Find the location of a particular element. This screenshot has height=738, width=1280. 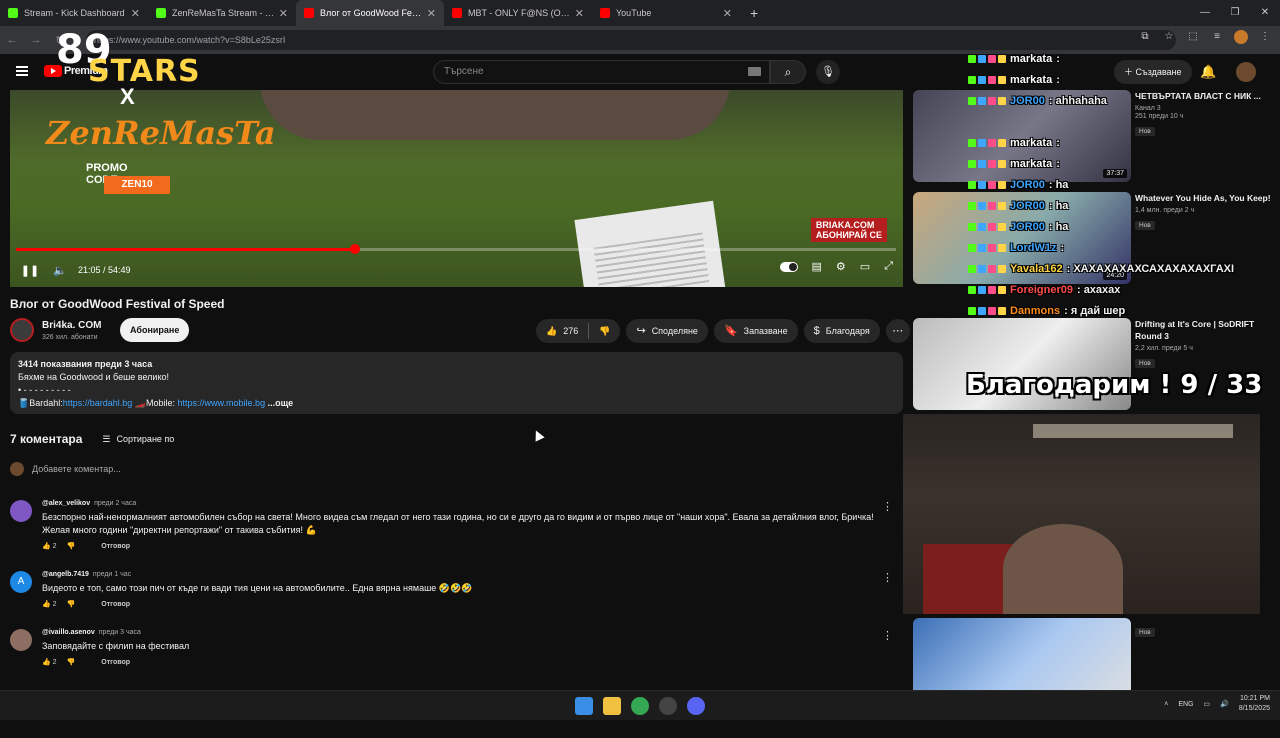

open-in-app-icon: ⧉ is located at coordinates (1145, 37).